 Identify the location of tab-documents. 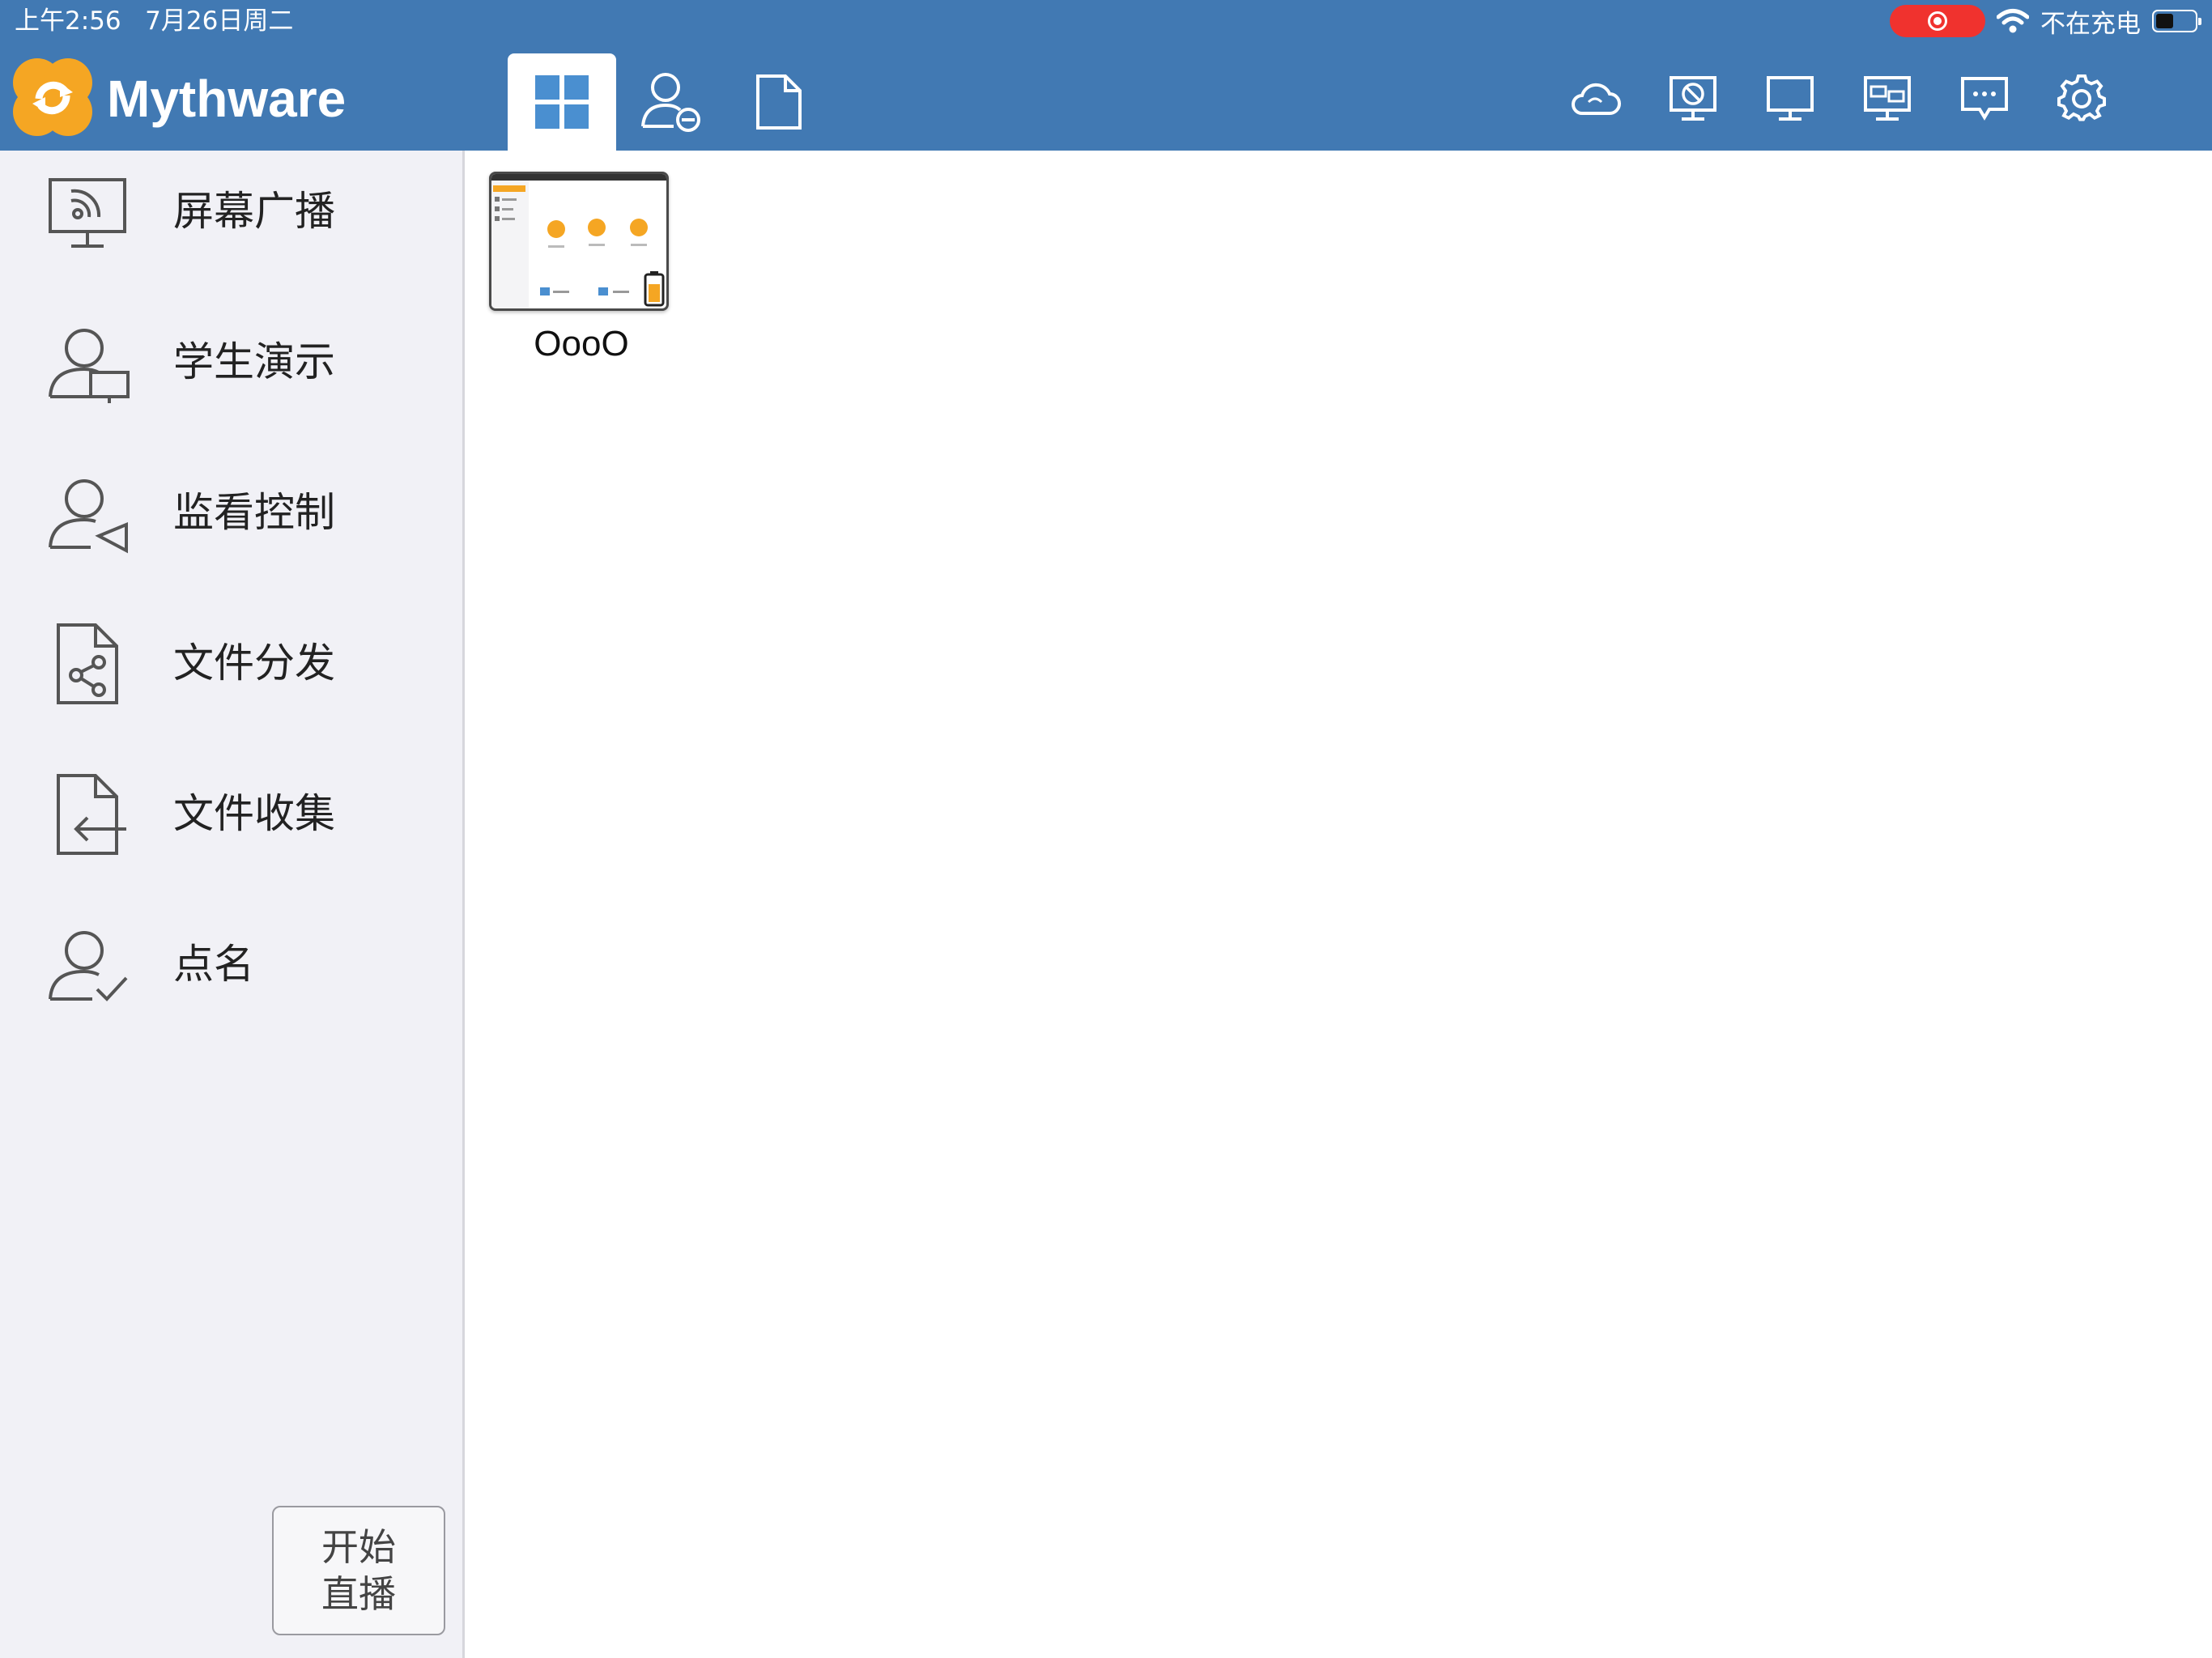
(779, 102).